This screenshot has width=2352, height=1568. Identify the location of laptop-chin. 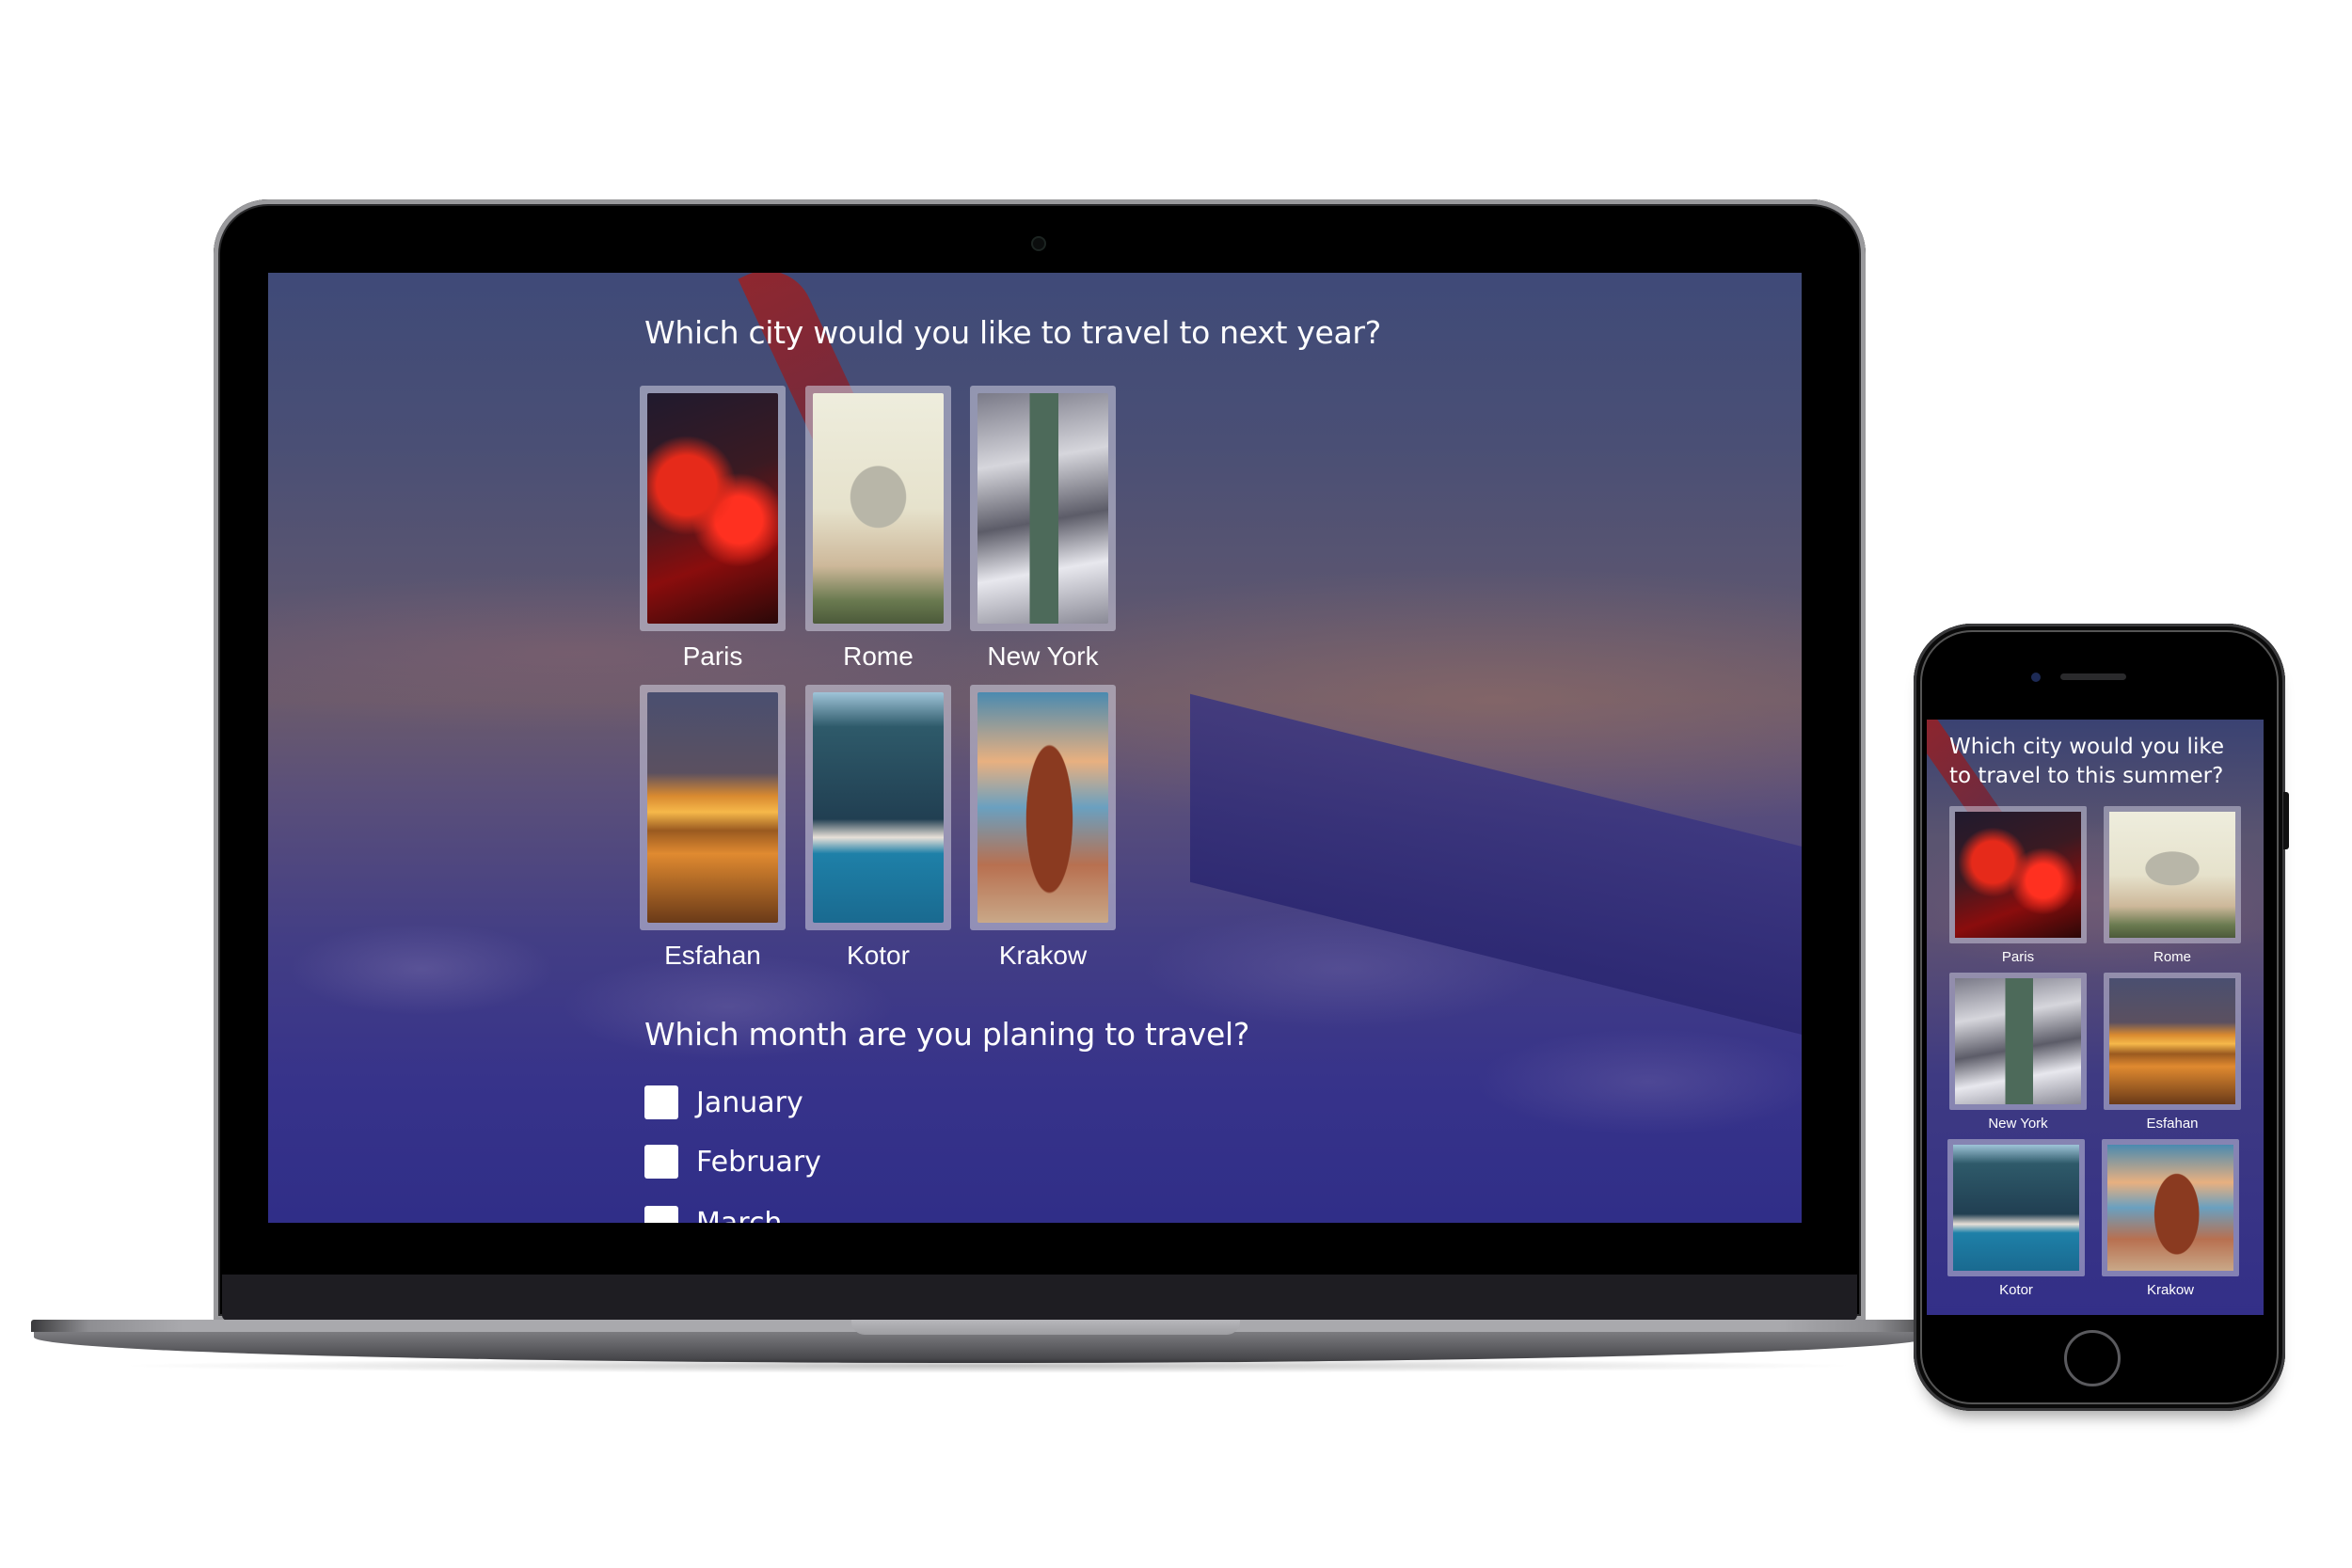
(1039, 1298).